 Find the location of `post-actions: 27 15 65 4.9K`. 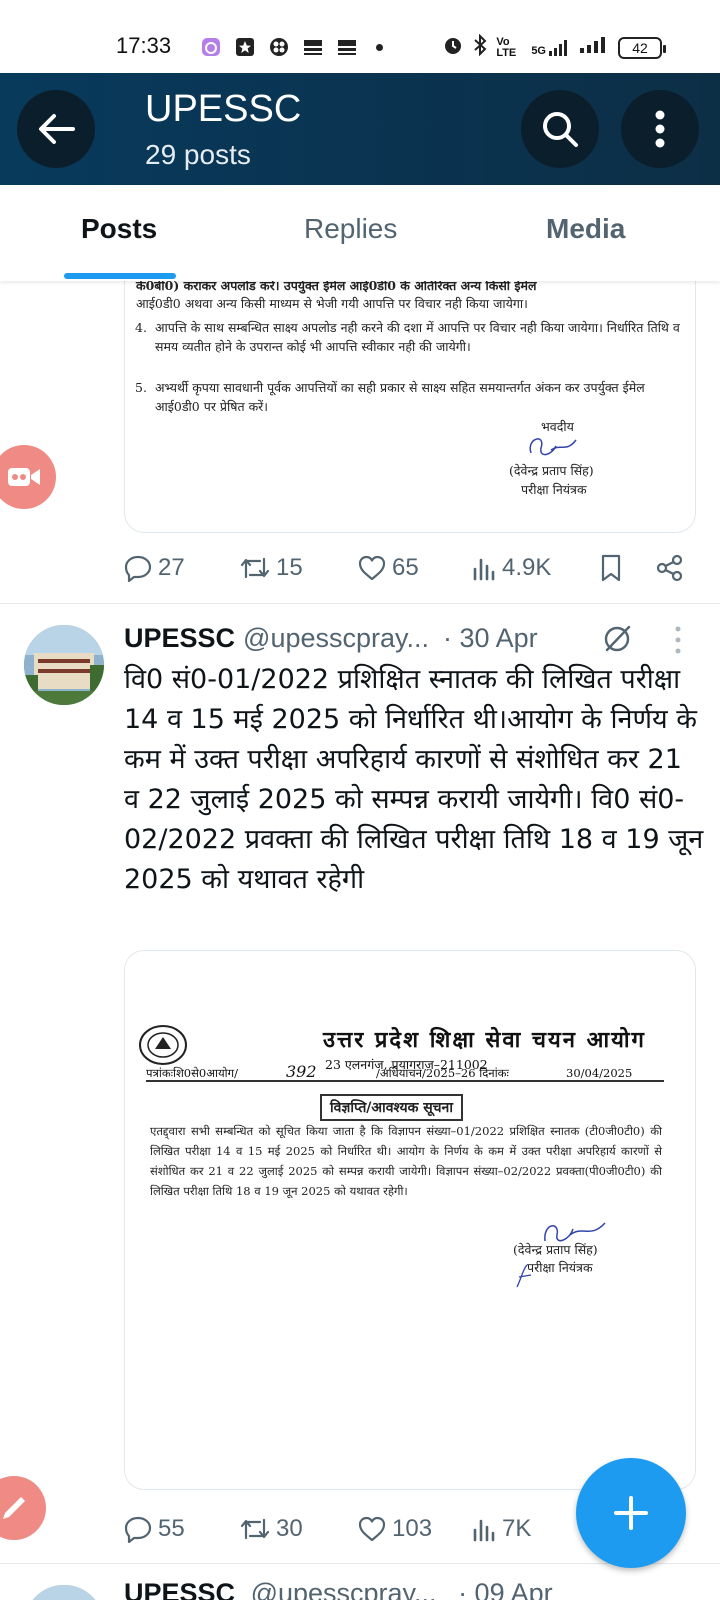

post-actions: 27 15 65 4.9K is located at coordinates (404, 568).